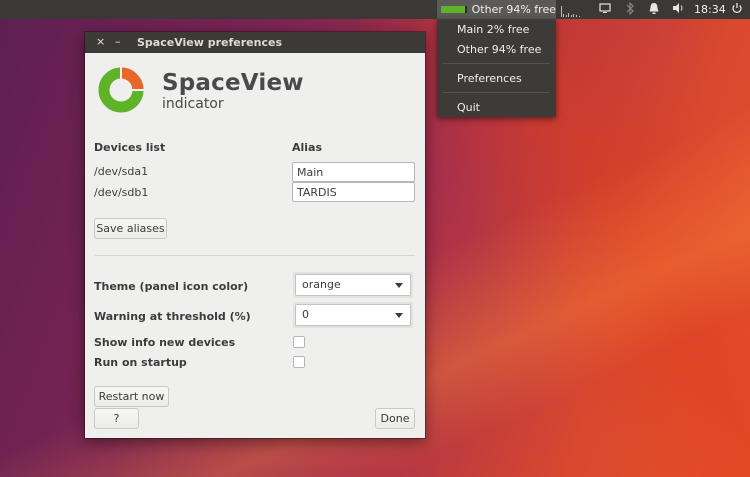 This screenshot has height=477, width=750. Describe the element at coordinates (654, 10) in the screenshot. I see `notification-bell-icon` at that location.